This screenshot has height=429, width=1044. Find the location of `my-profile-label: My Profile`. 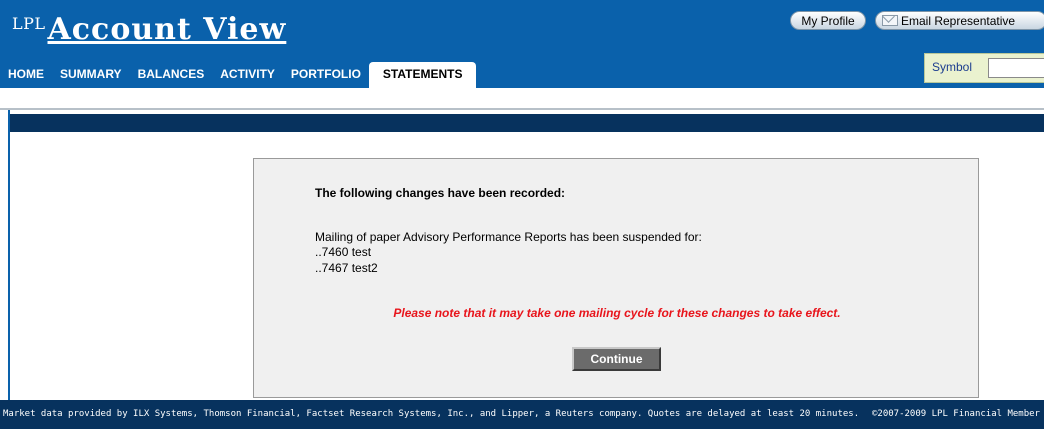

my-profile-label: My Profile is located at coordinates (828, 21).